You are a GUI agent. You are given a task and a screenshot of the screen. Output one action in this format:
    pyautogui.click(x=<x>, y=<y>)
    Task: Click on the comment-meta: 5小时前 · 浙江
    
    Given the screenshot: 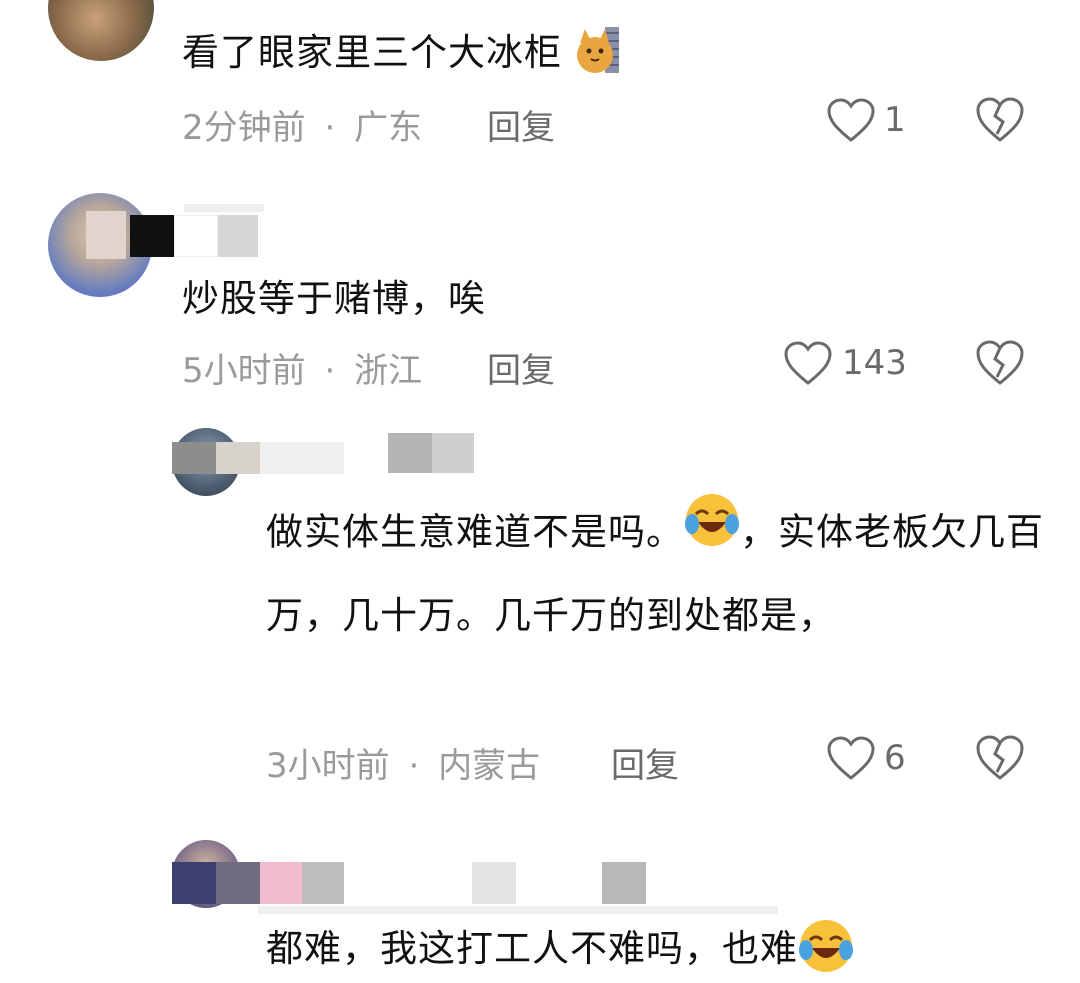 What is the action you would take?
    pyautogui.click(x=302, y=367)
    